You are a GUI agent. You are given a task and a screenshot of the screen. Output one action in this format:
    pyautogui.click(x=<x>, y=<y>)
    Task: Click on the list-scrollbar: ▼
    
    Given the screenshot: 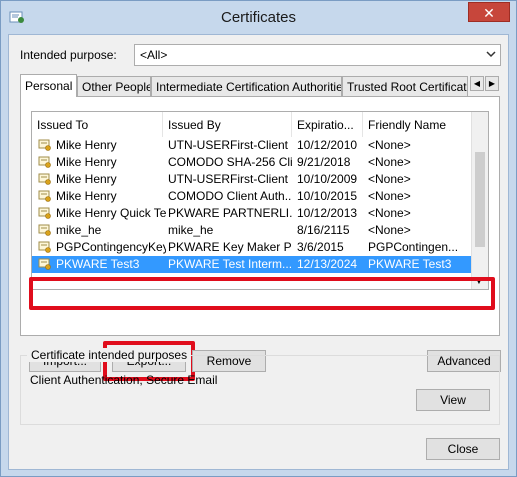 What is the action you would take?
    pyautogui.click(x=479, y=200)
    